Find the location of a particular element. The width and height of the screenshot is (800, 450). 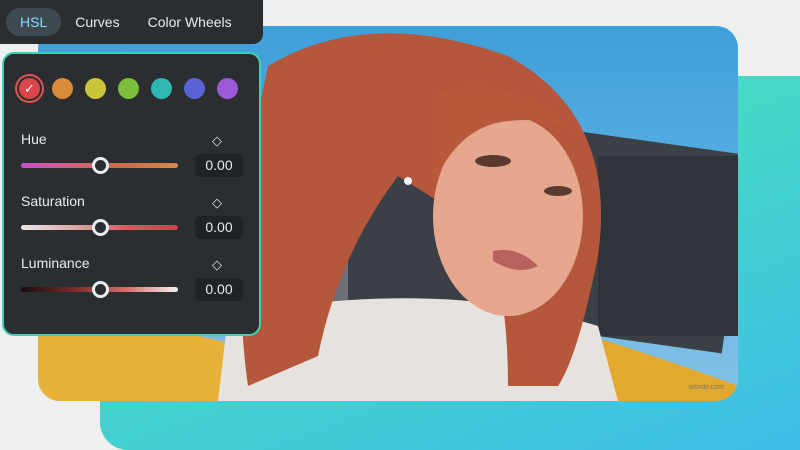

hue-slider-track is located at coordinates (99, 165).